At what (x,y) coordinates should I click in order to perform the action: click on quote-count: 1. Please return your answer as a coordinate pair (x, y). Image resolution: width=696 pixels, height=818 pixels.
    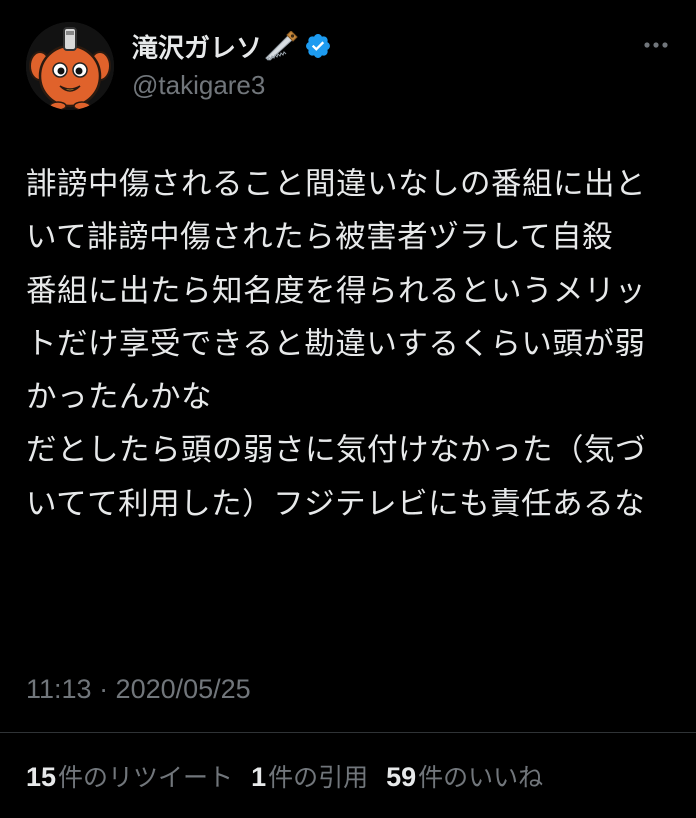
    Looking at the image, I should click on (259, 777).